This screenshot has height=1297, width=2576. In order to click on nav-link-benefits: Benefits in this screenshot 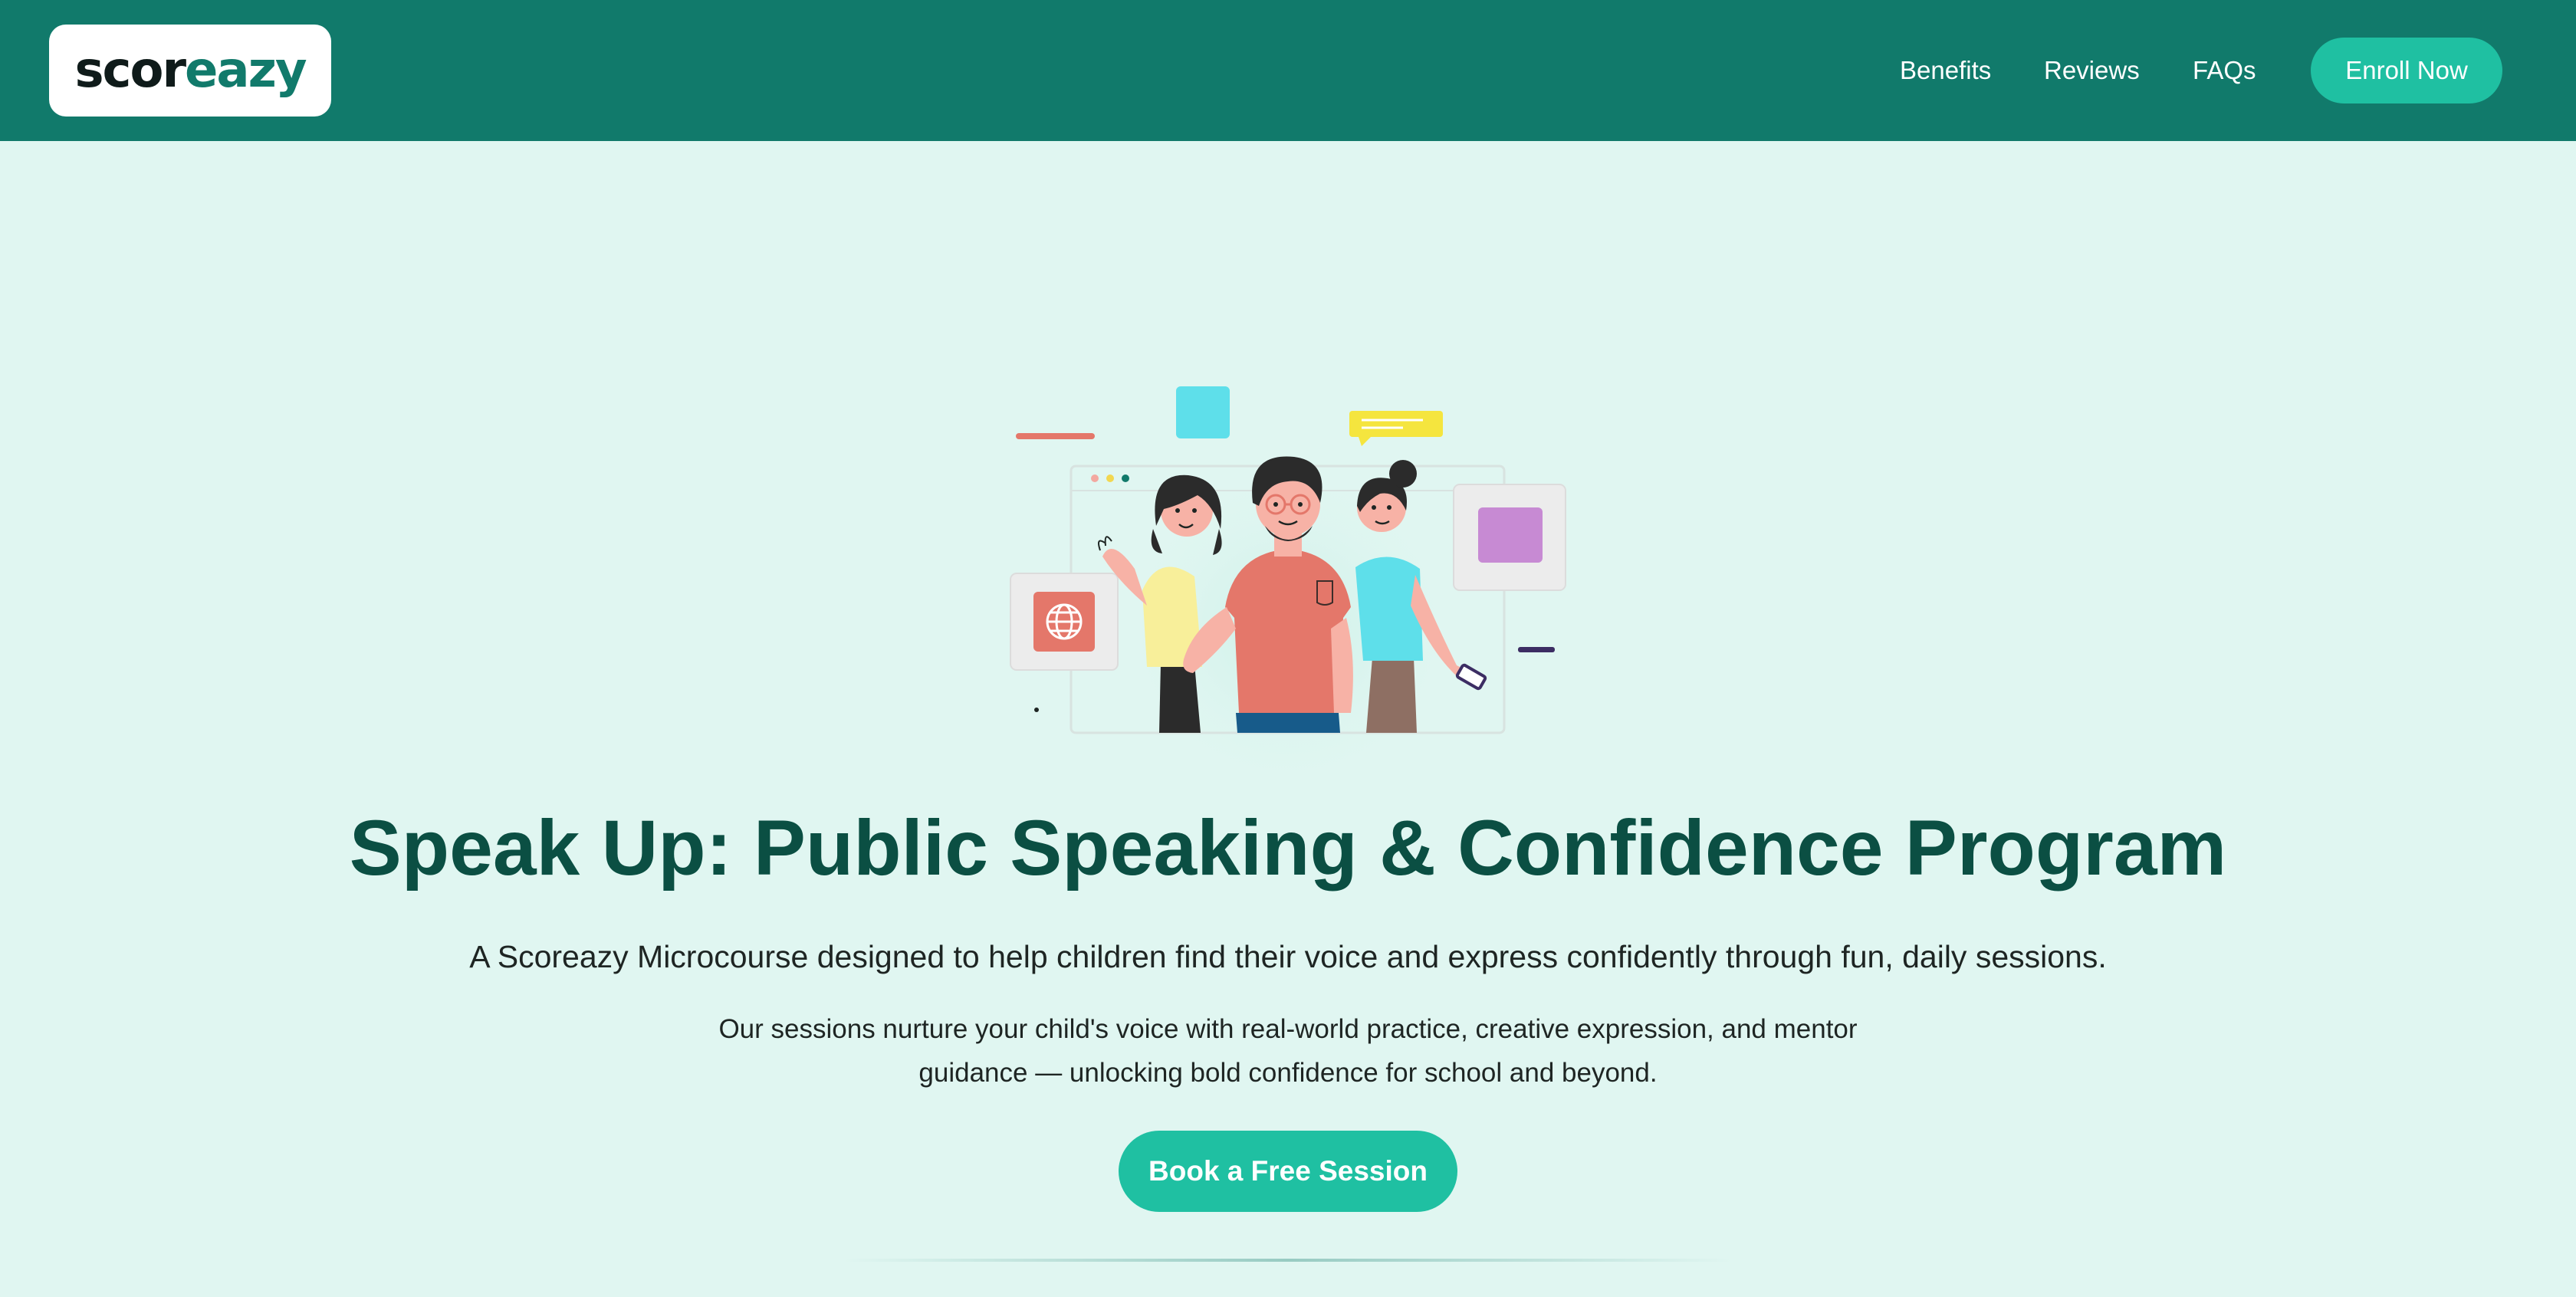, I will do `click(1946, 70)`.